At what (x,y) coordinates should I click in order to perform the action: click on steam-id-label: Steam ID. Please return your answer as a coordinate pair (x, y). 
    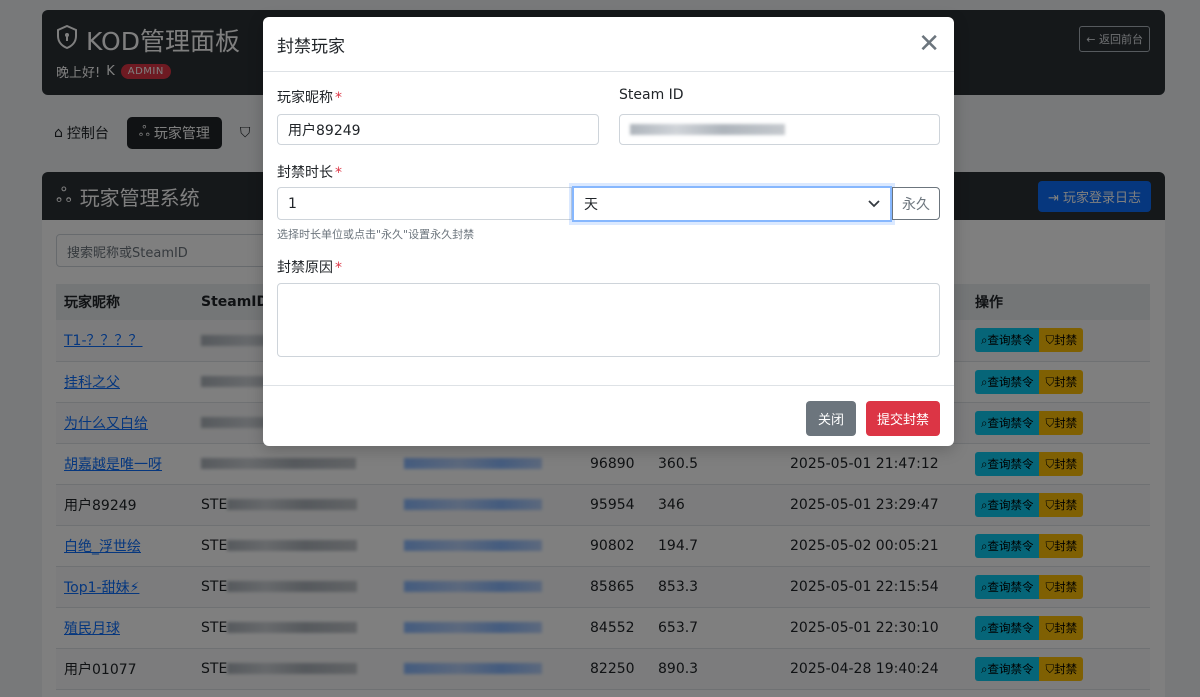
    Looking at the image, I should click on (651, 95).